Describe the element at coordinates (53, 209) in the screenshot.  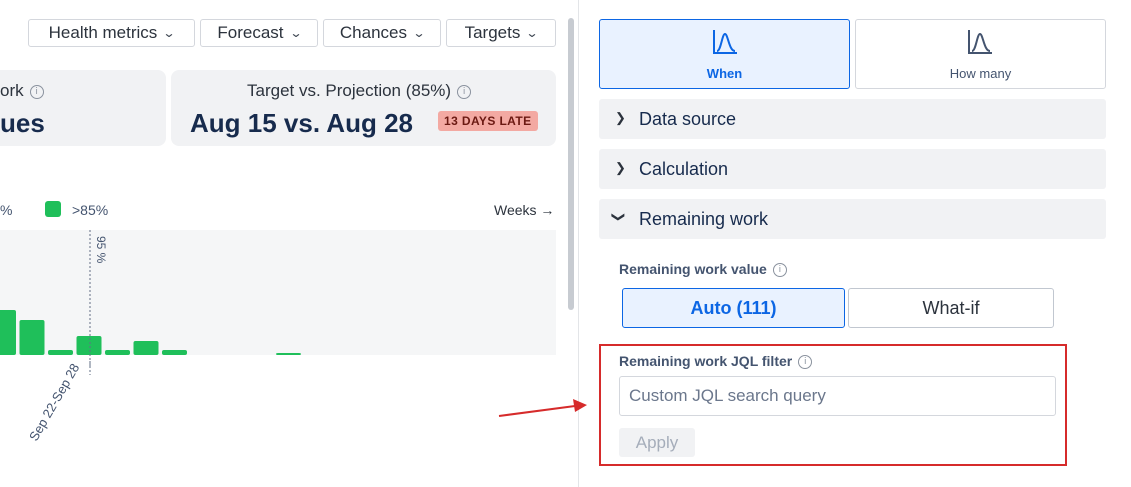
I see `legend-swatch` at that location.